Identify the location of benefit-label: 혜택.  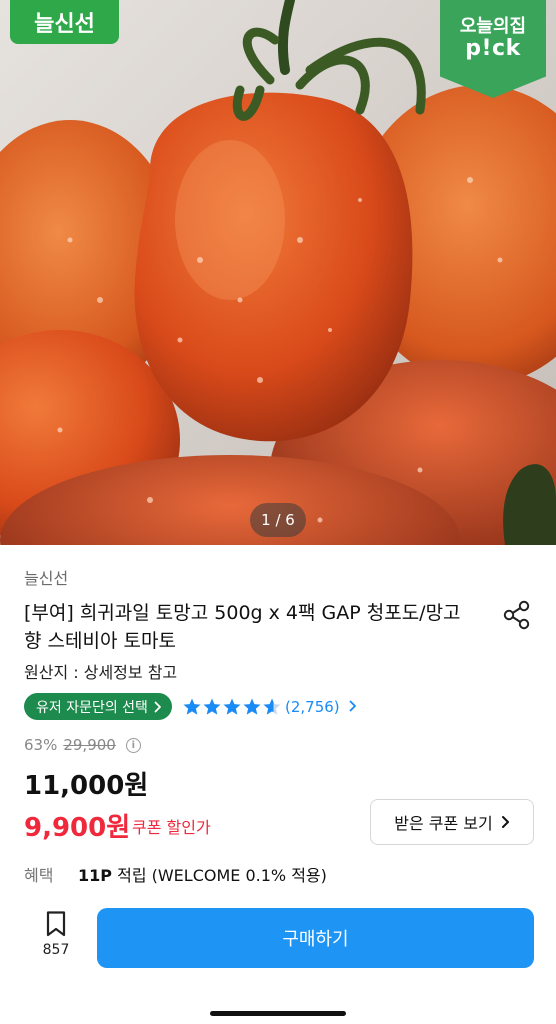
(39, 875).